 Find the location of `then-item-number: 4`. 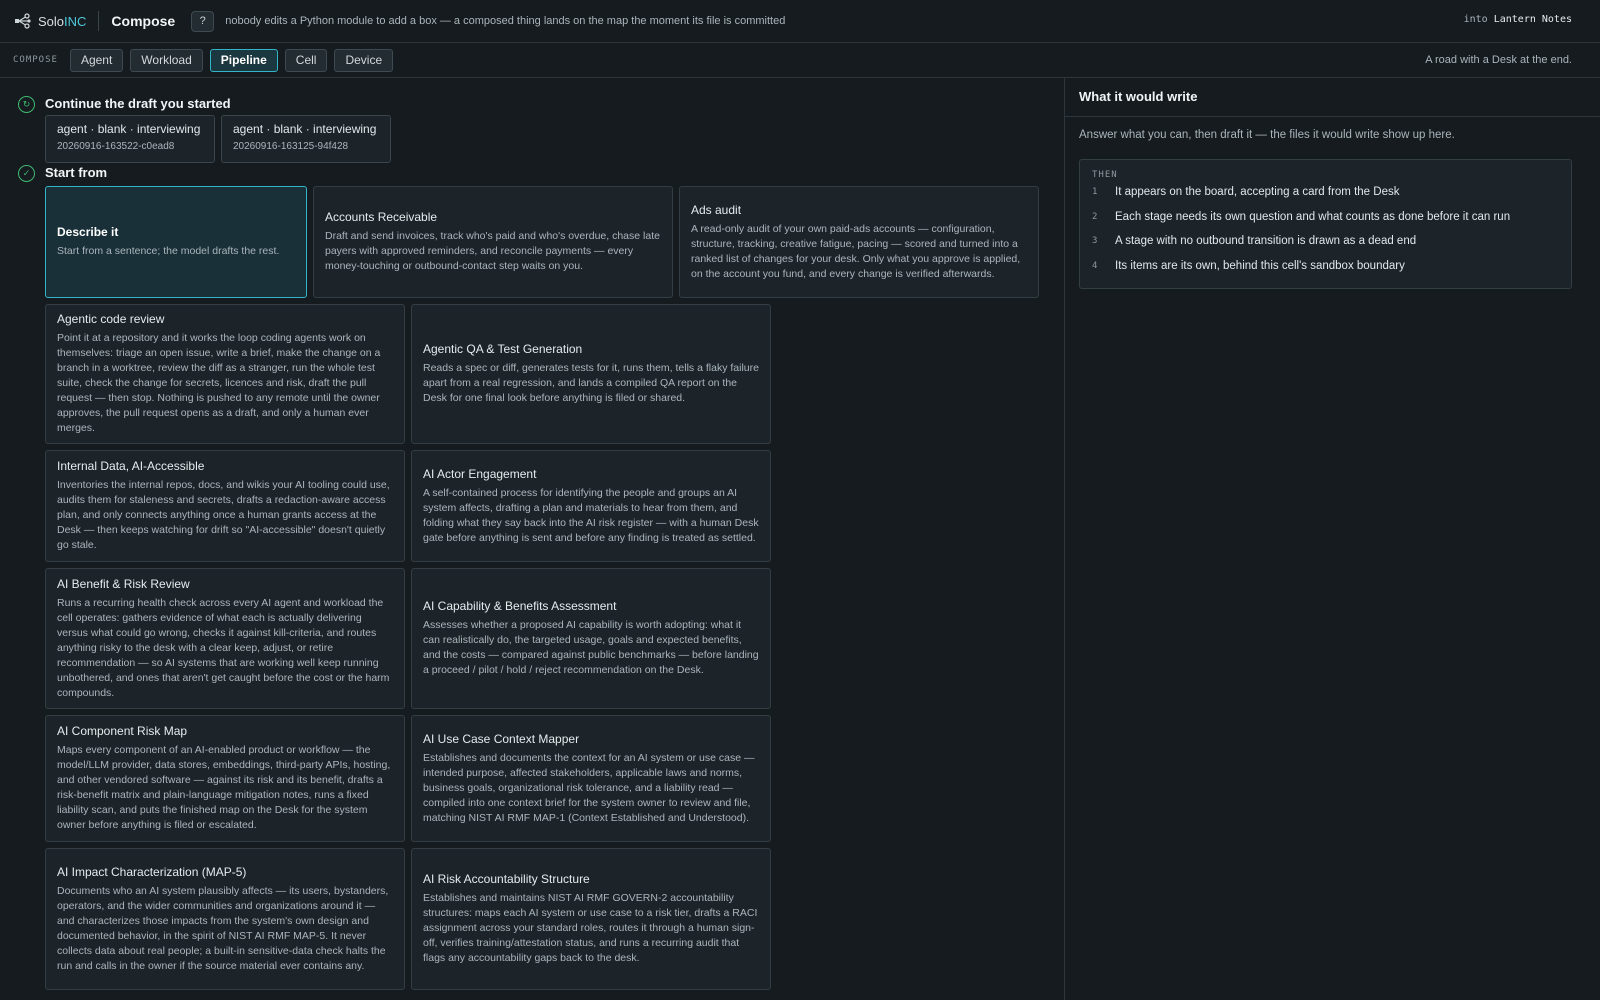

then-item-number: 4 is located at coordinates (1095, 266).